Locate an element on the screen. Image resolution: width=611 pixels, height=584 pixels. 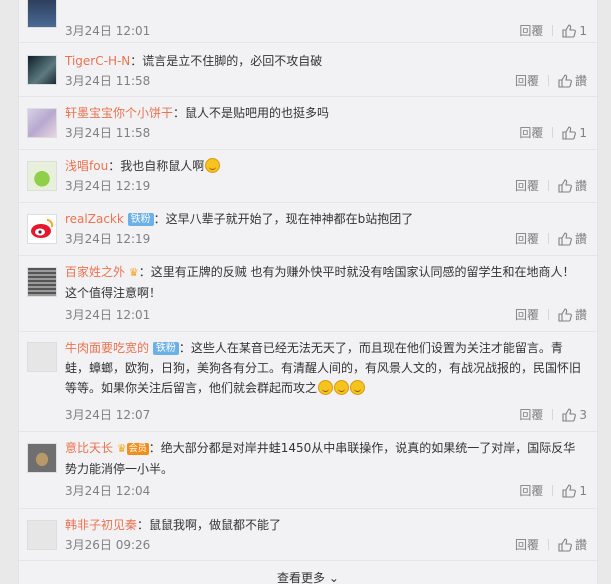
comment-body: ：绝大部分都是对岸井蛙1450从中串联操作，说真的如果统一了对岸，国际反华 is located at coordinates (362, 448).